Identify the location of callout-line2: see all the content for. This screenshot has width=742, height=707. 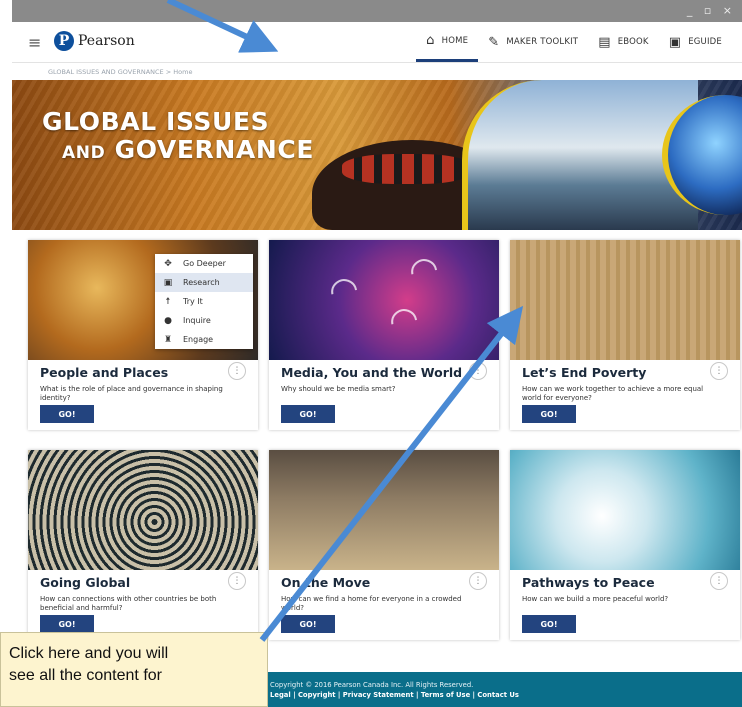
(85, 675).